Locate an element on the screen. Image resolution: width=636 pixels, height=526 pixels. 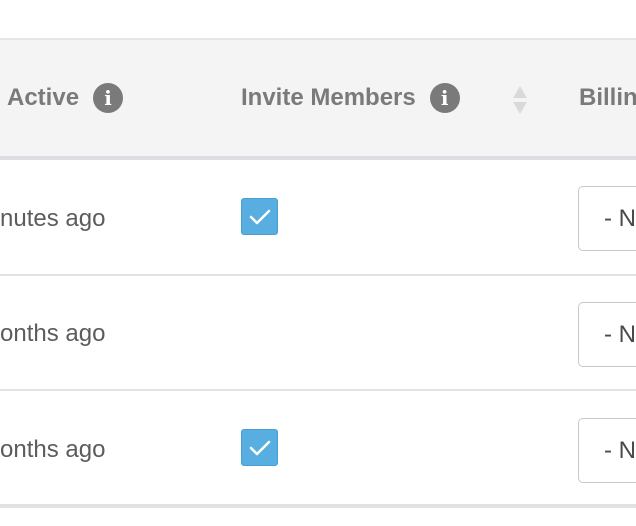
column-header-active: Active i is located at coordinates (65, 98).